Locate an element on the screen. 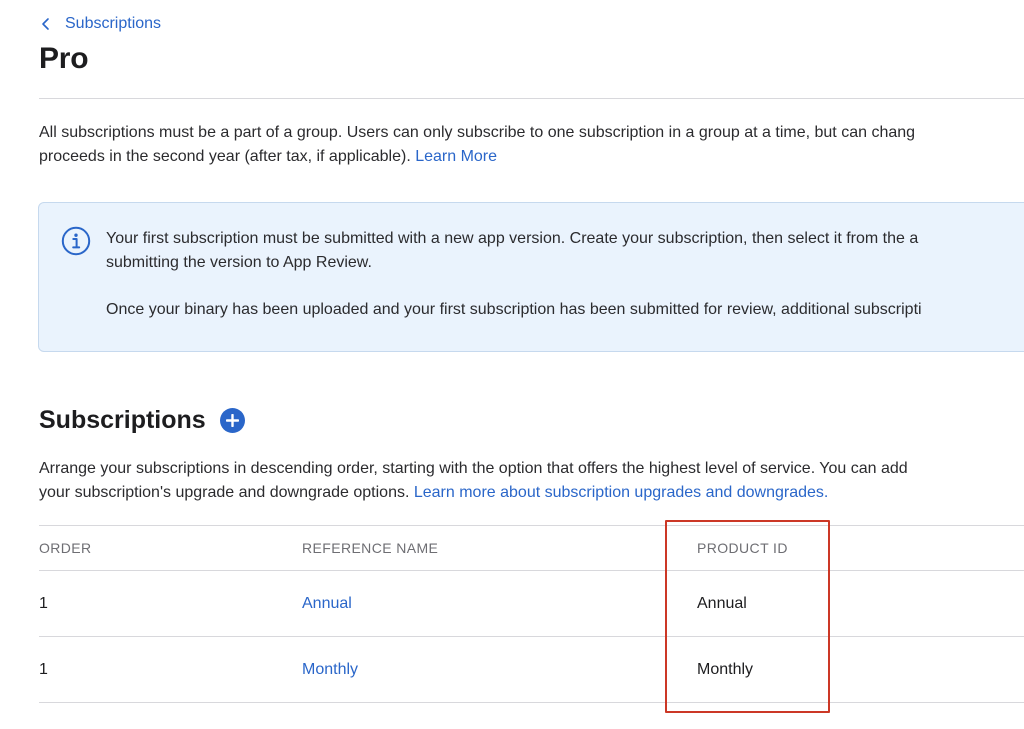 The width and height of the screenshot is (1024, 729). add-subscription-button is located at coordinates (232, 420).